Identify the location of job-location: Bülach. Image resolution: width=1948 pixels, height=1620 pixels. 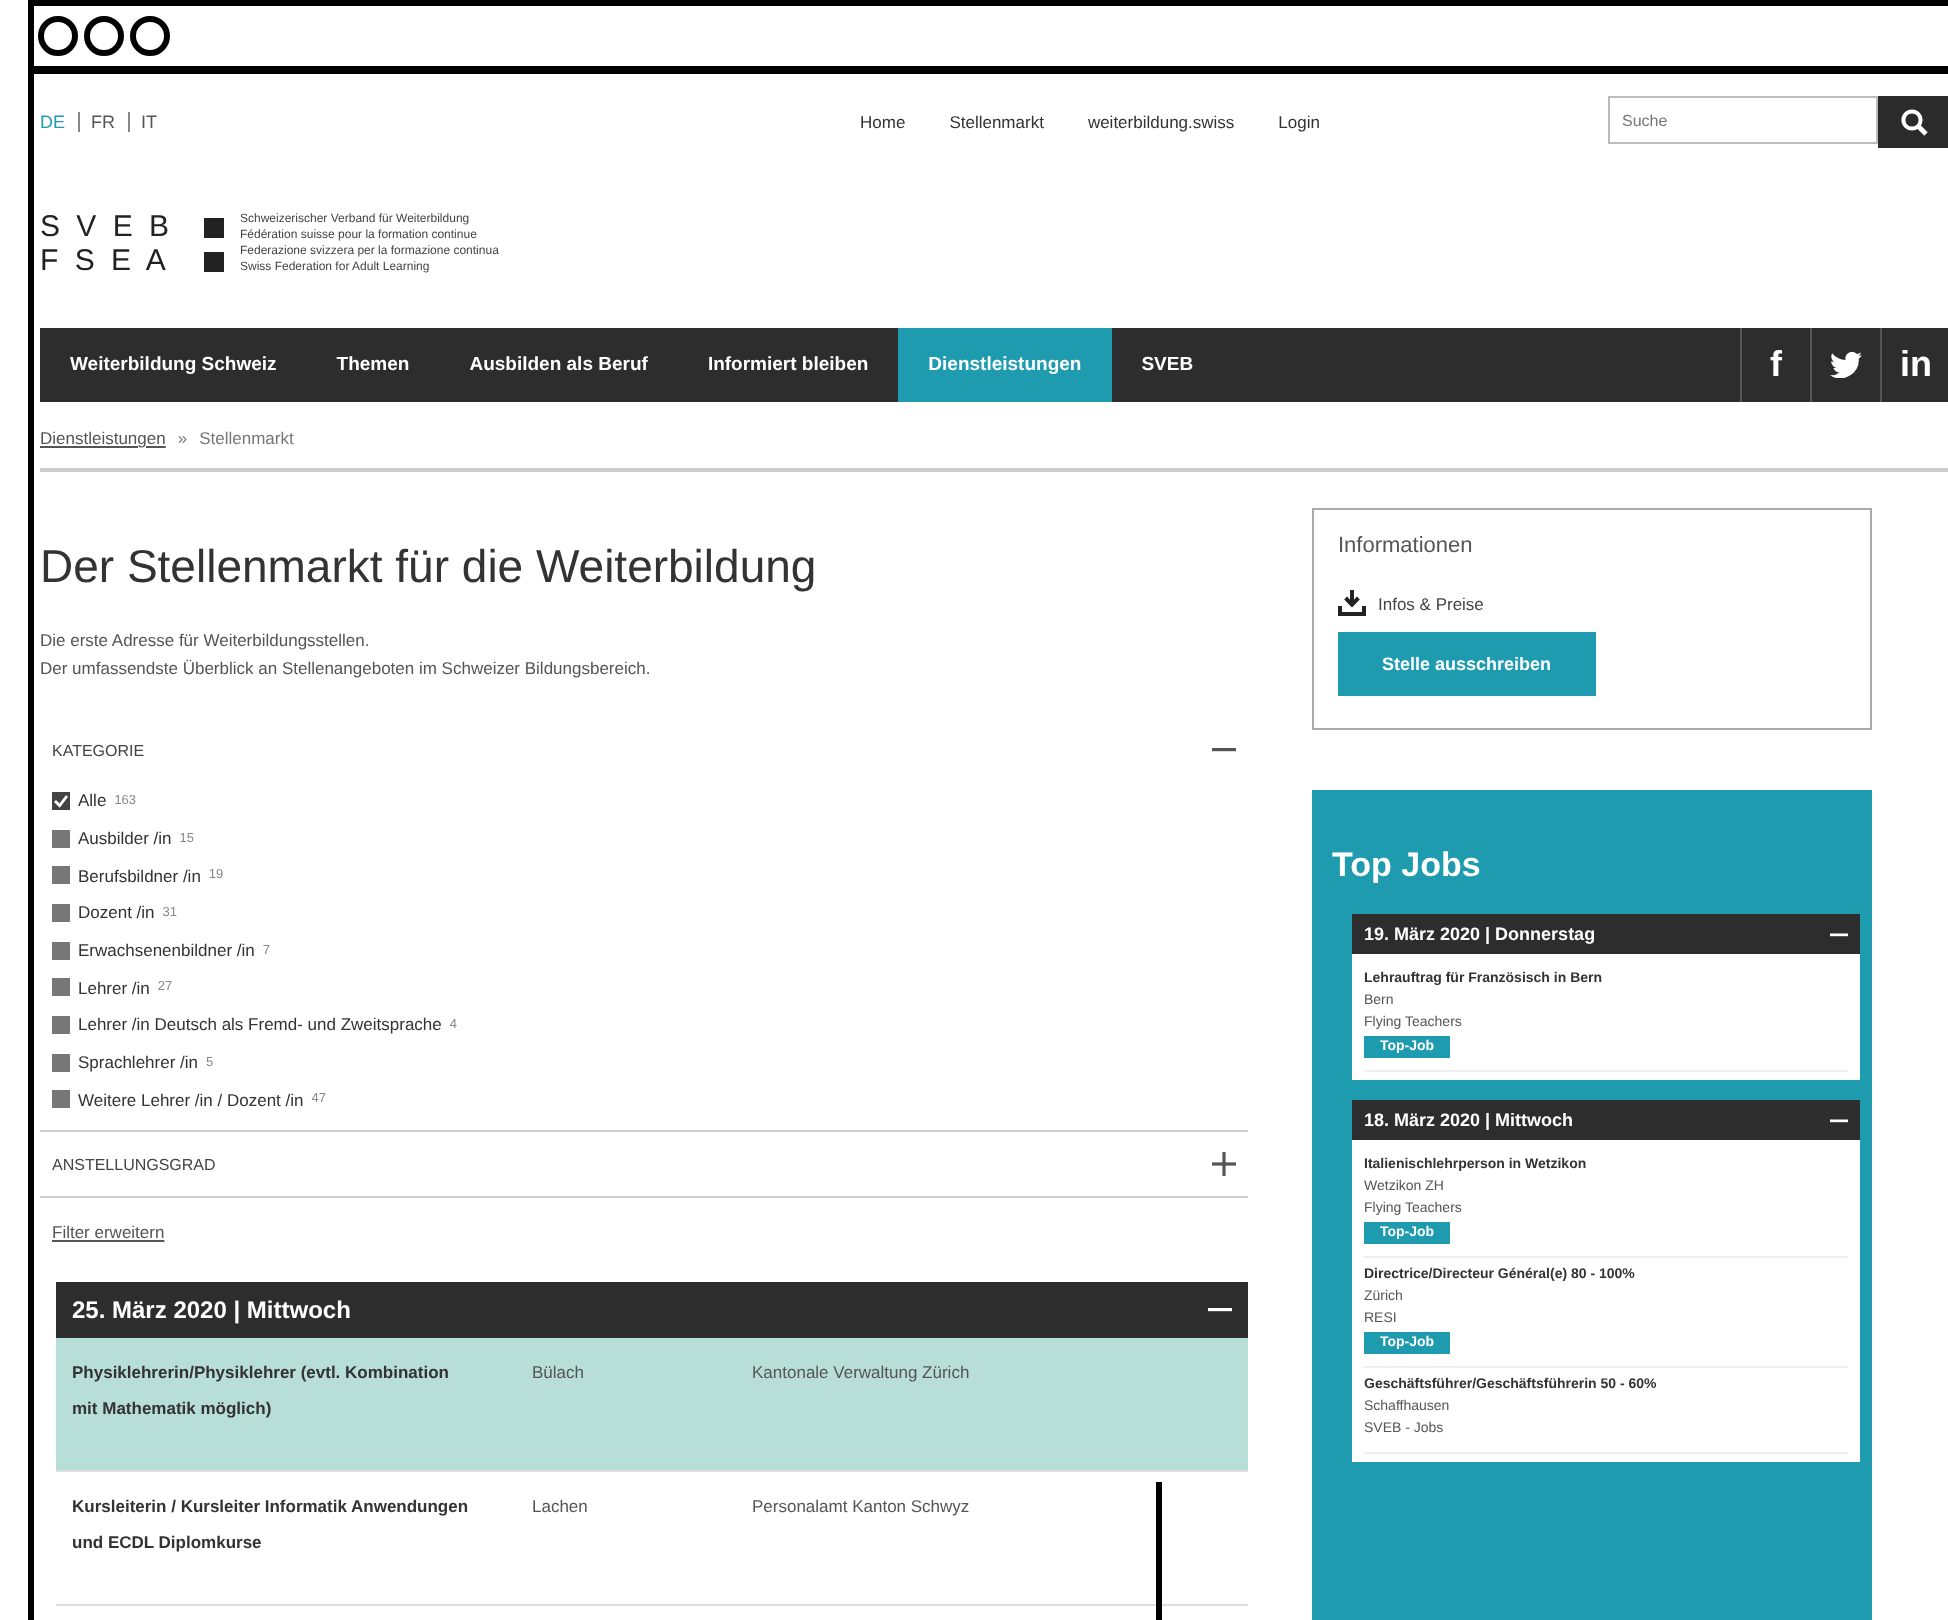
(559, 1373).